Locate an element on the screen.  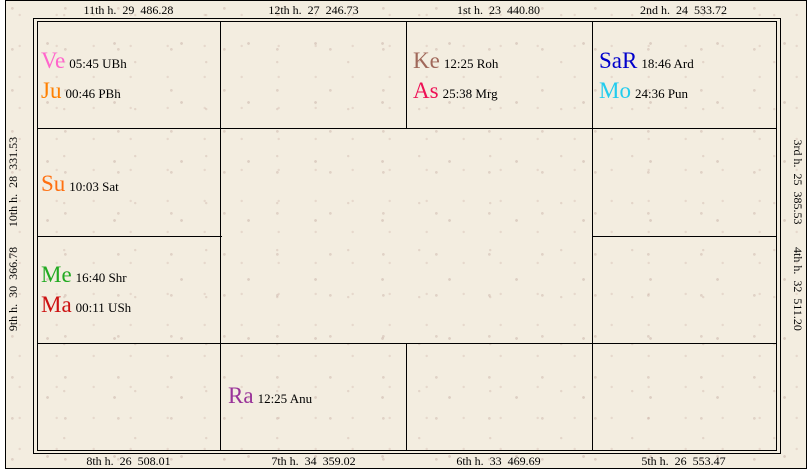
planet-moon: Mo 24:36 Pun is located at coordinates (643, 92).